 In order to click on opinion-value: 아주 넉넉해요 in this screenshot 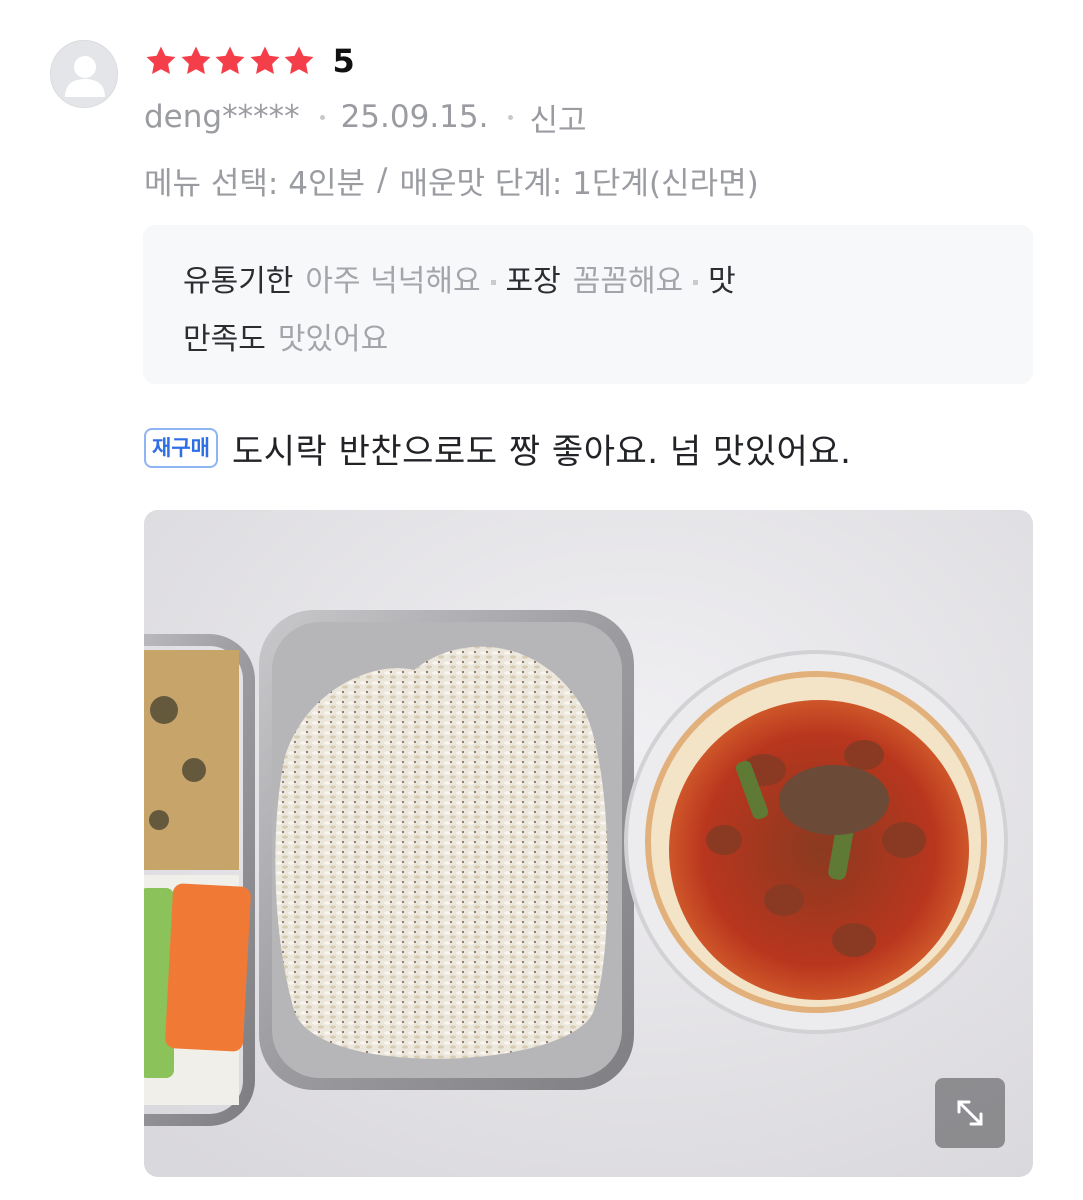, I will do `click(393, 281)`.